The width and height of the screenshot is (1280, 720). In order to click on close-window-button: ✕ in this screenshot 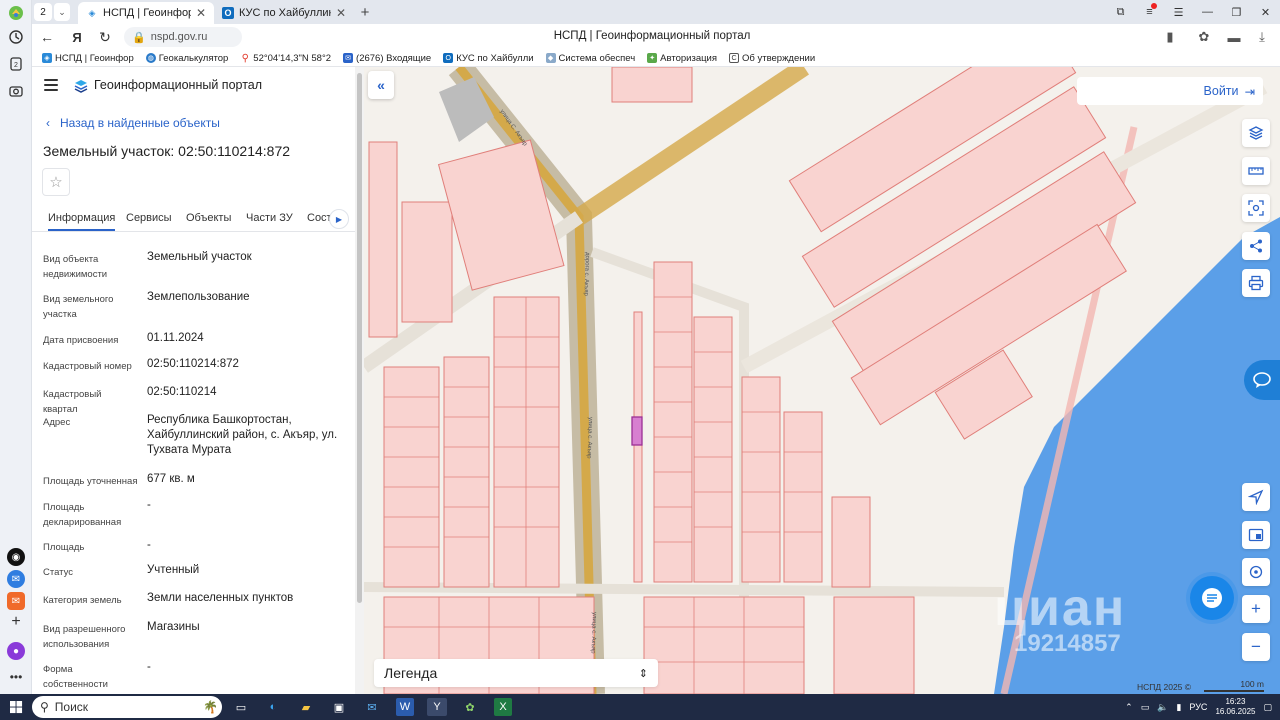, I will do `click(1265, 12)`.